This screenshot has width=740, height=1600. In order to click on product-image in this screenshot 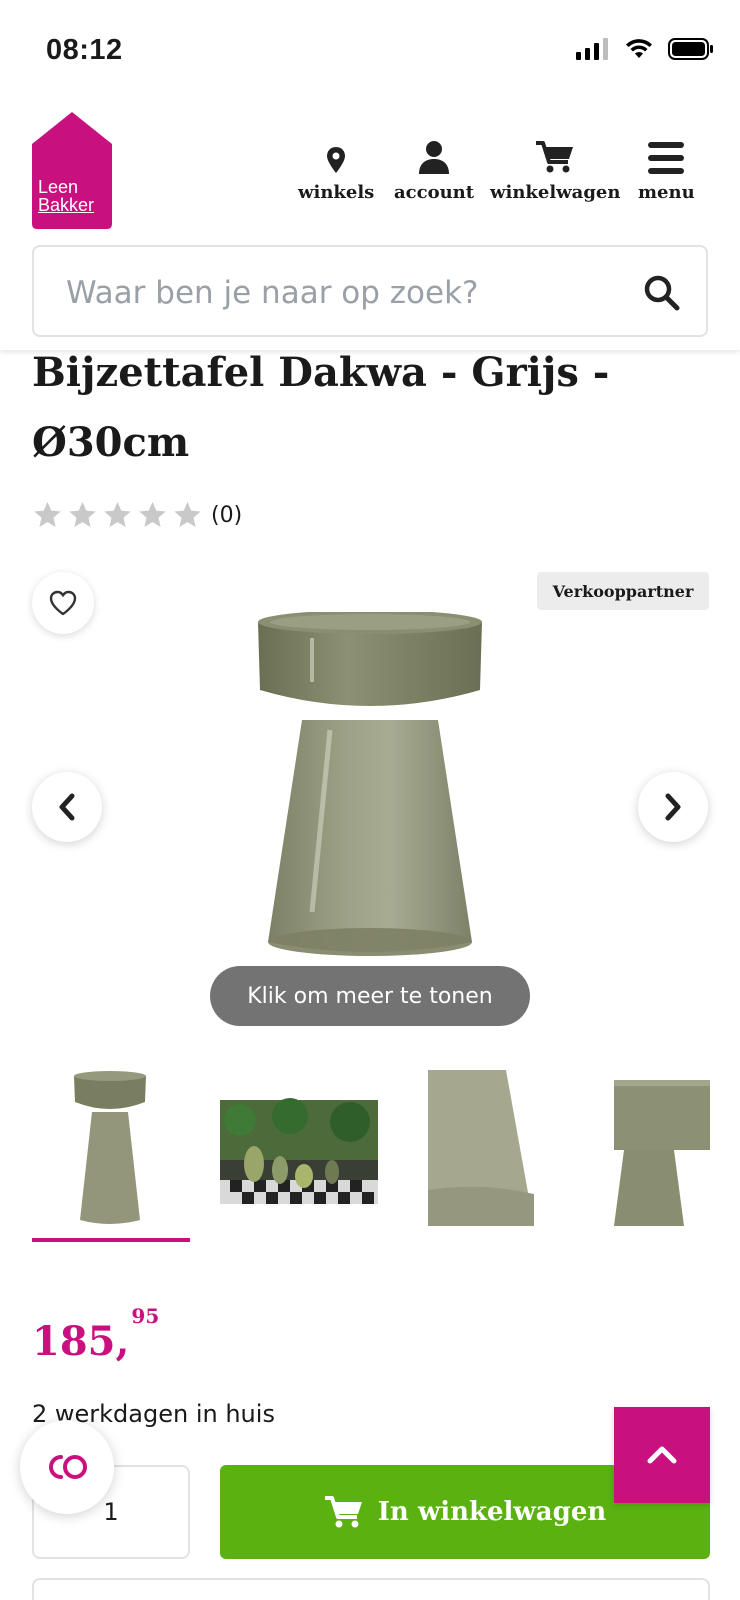, I will do `click(370, 812)`.